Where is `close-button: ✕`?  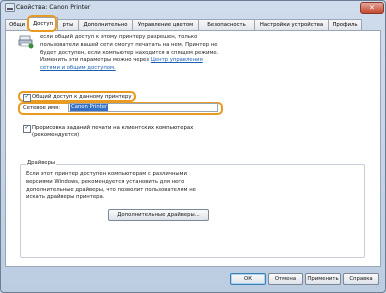 close-button: ✕ is located at coordinates (372, 8).